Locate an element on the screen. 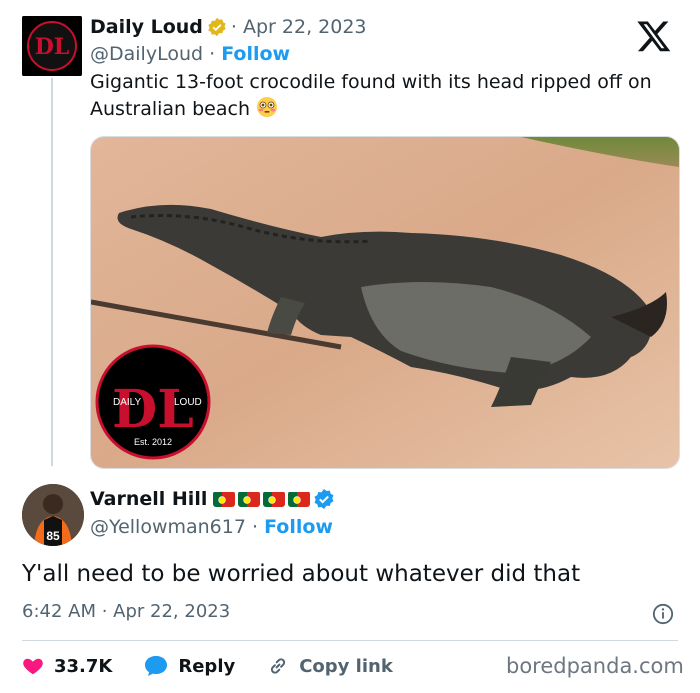 The image size is (700, 693). daily-loud-watermark: DL DAILY LOUD Est. 2012 is located at coordinates (153, 402).